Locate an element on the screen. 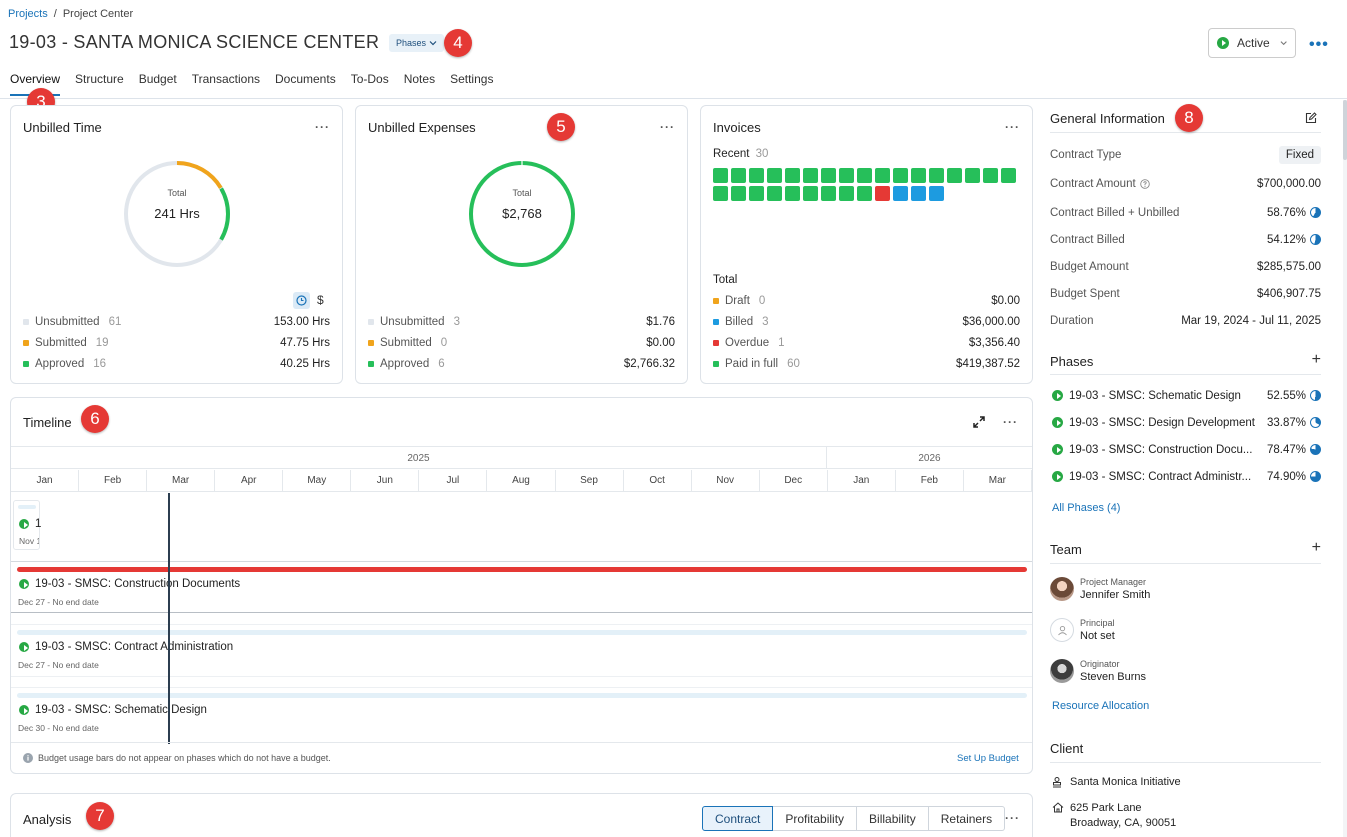 The height and width of the screenshot is (837, 1347). add-phase-plus-icon: + is located at coordinates (1316, 360).